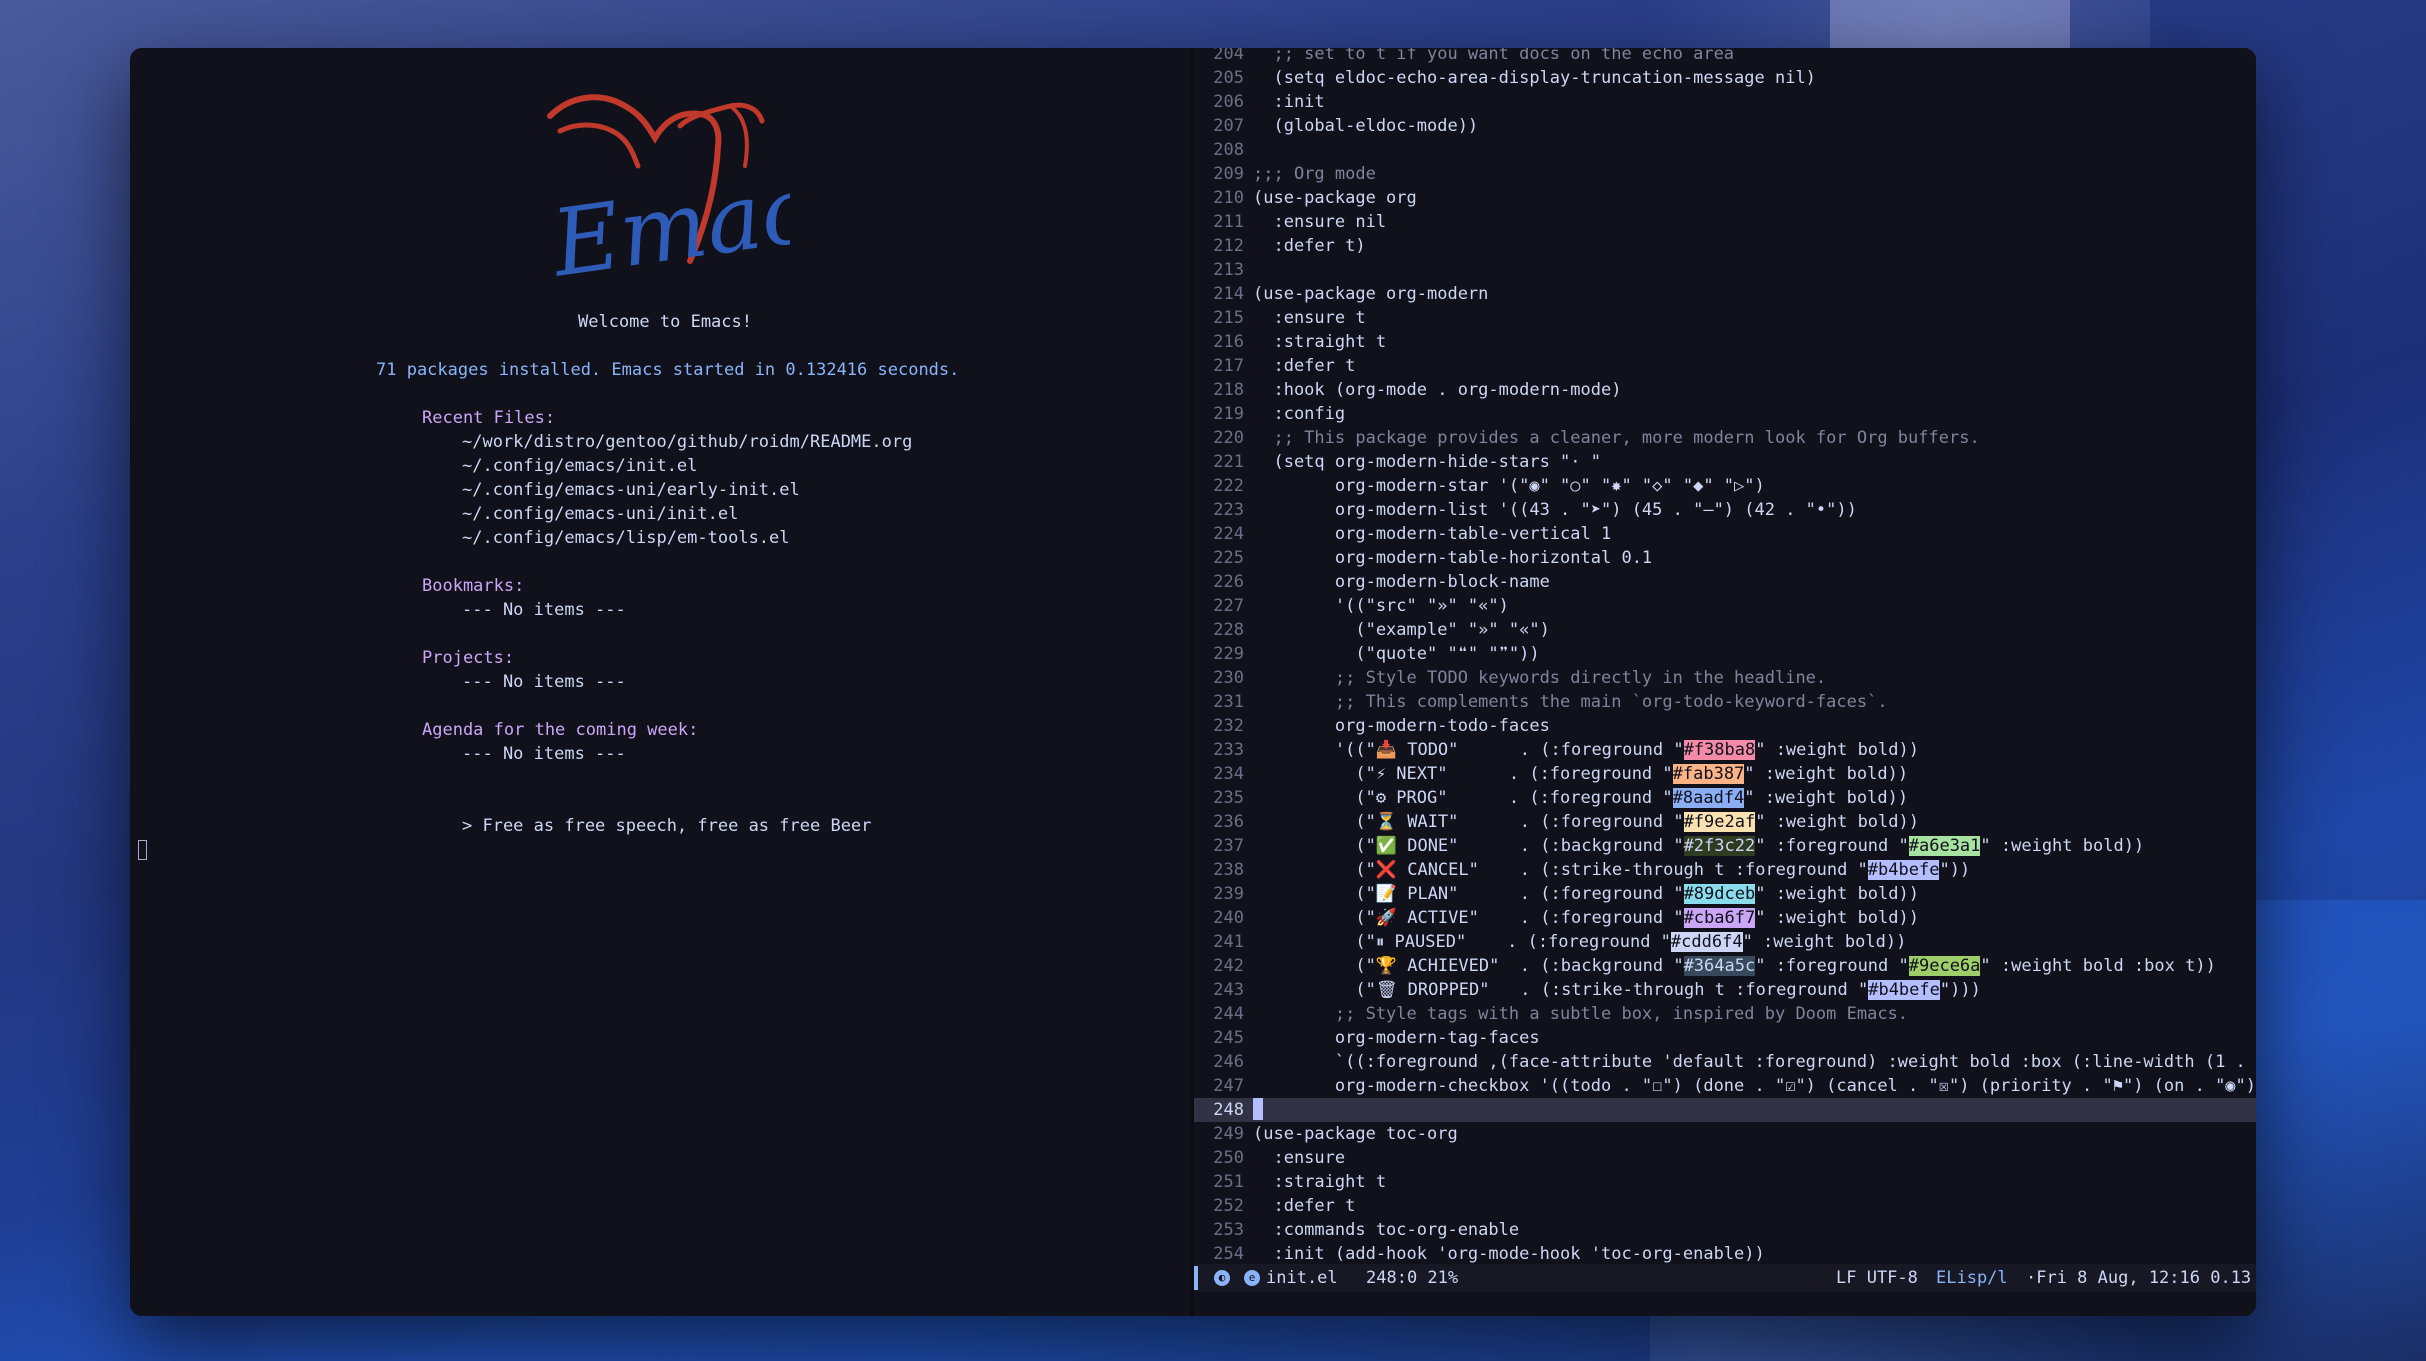 The image size is (2426, 1361). Describe the element at coordinates (1396, 1038) in the screenshot. I see `line-text: org-modern-tag-faces` at that location.